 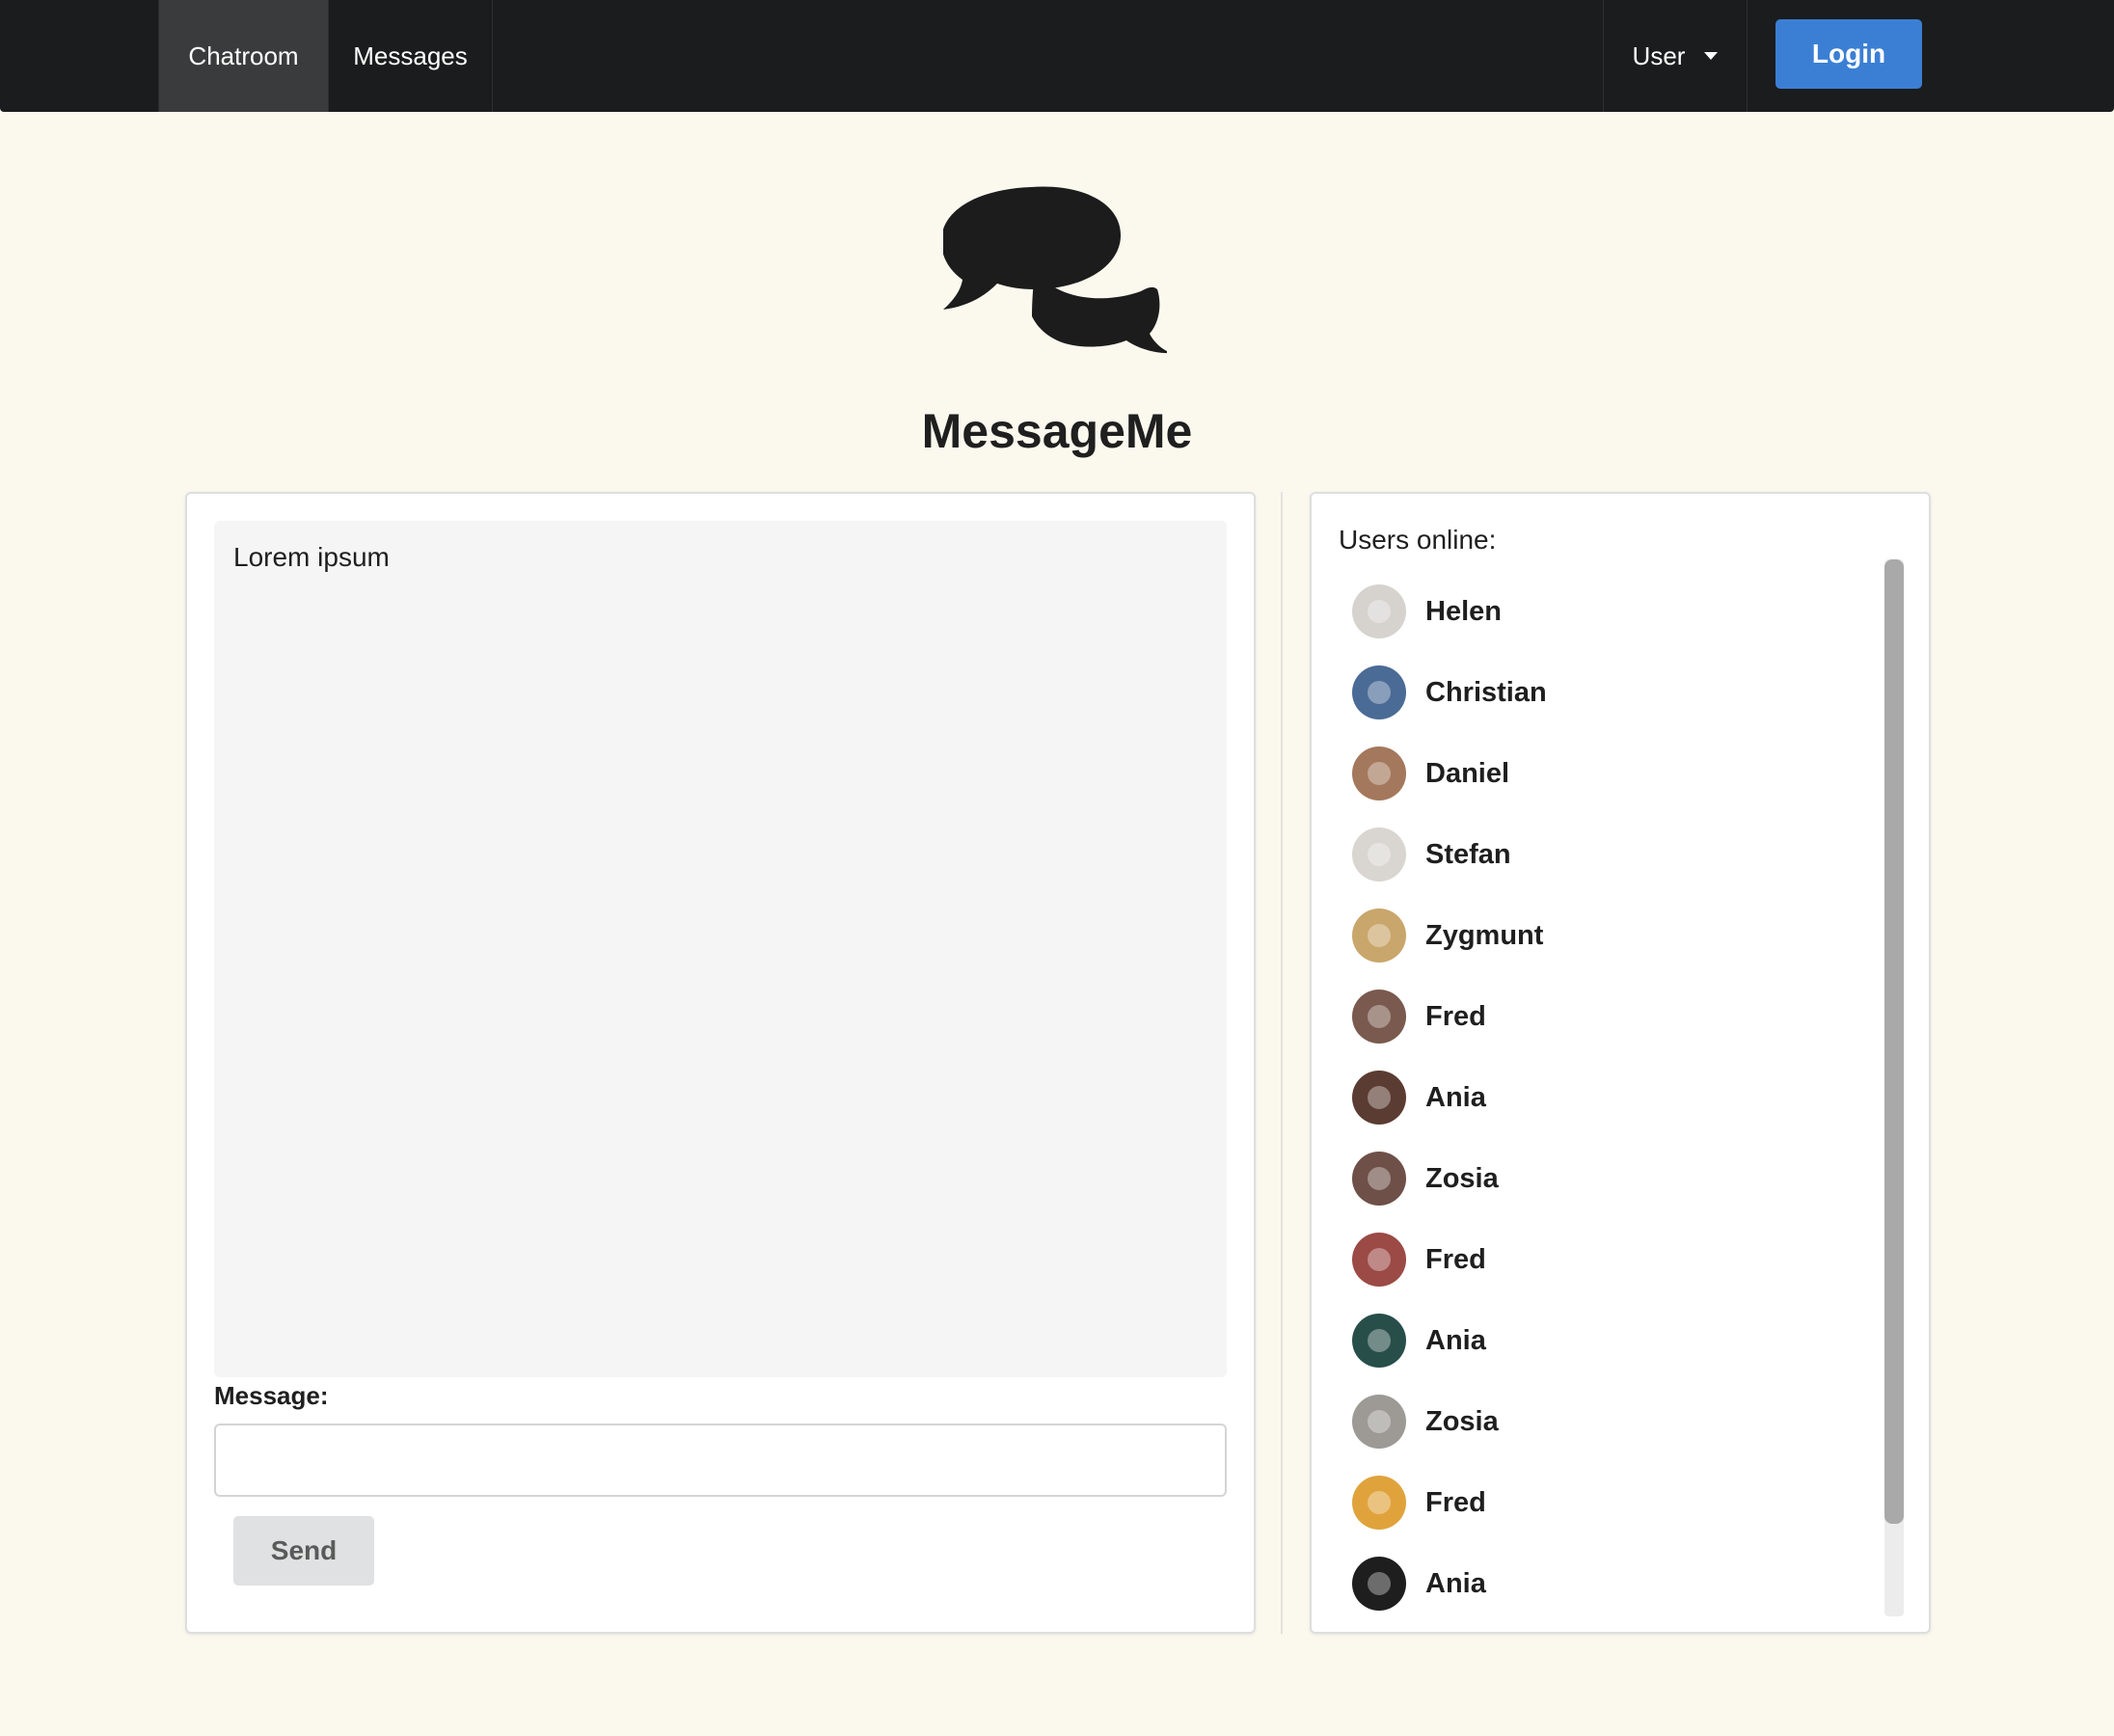 What do you see at coordinates (1467, 773) in the screenshot?
I see `user-name: Daniel` at bounding box center [1467, 773].